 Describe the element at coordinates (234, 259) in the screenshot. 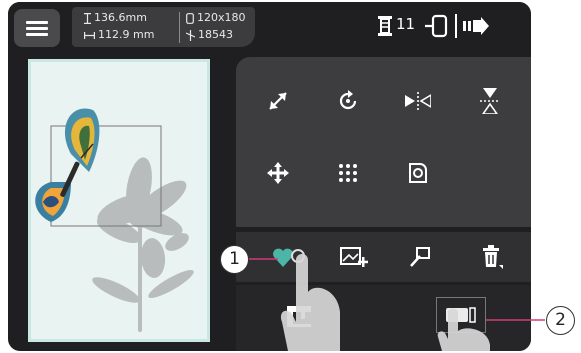

I see `callout-1: 1` at that location.